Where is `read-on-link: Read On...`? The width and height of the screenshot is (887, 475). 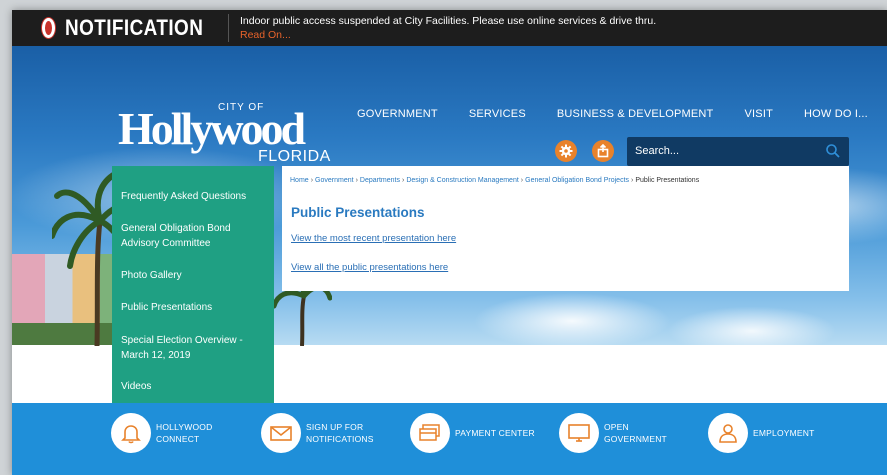
read-on-link: Read On... is located at coordinates (265, 35).